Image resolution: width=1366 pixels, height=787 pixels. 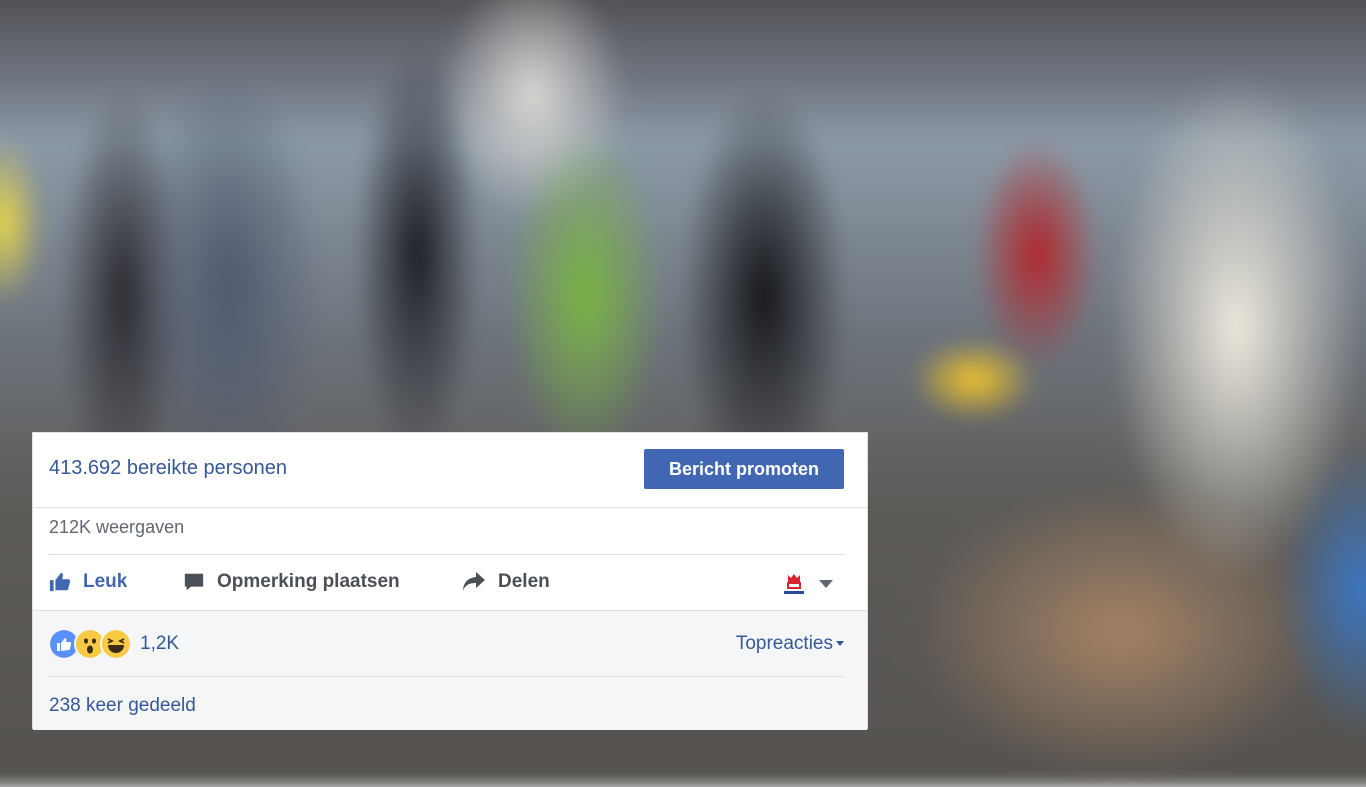 I want to click on promote-post-button: Bericht promoten, so click(x=744, y=469).